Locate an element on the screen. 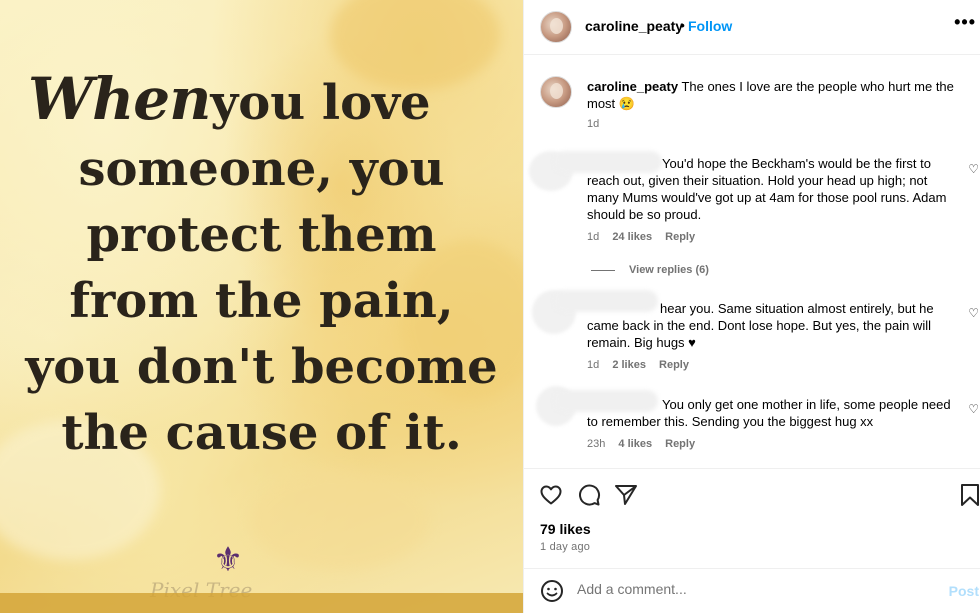  quote-line: from the pain, is located at coordinates (261, 301).